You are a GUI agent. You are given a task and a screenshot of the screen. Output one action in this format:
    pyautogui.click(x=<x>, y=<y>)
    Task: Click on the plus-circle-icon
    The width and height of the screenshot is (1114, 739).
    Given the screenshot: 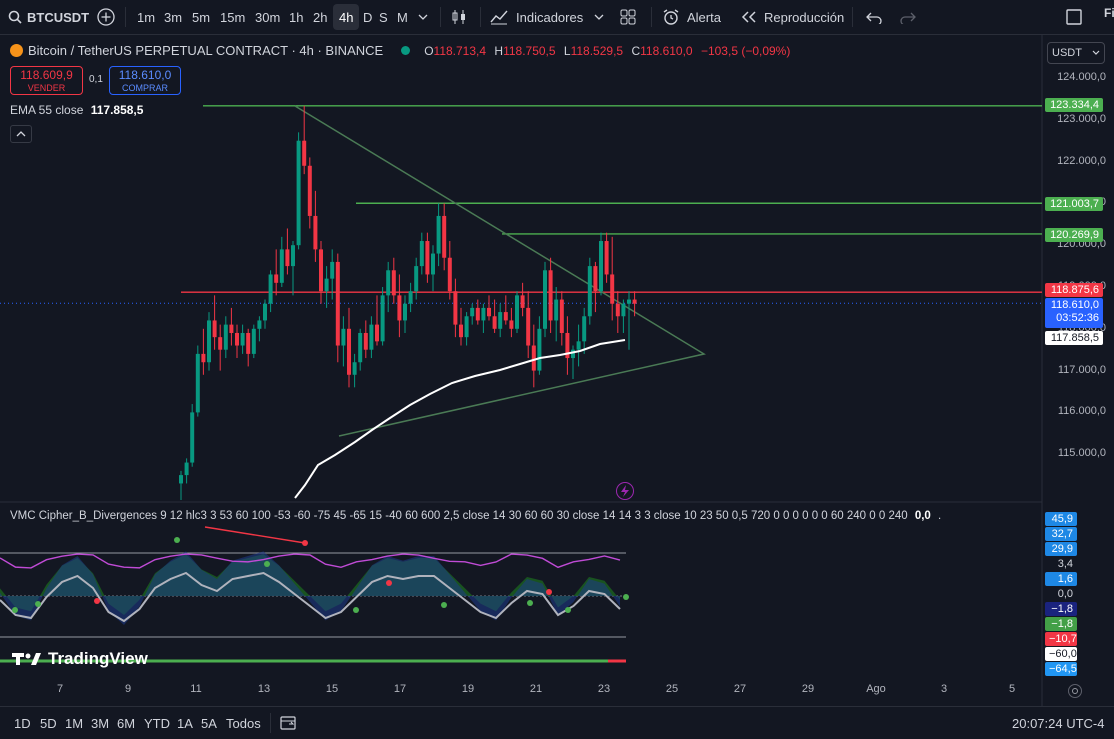 What is the action you would take?
    pyautogui.click(x=106, y=17)
    